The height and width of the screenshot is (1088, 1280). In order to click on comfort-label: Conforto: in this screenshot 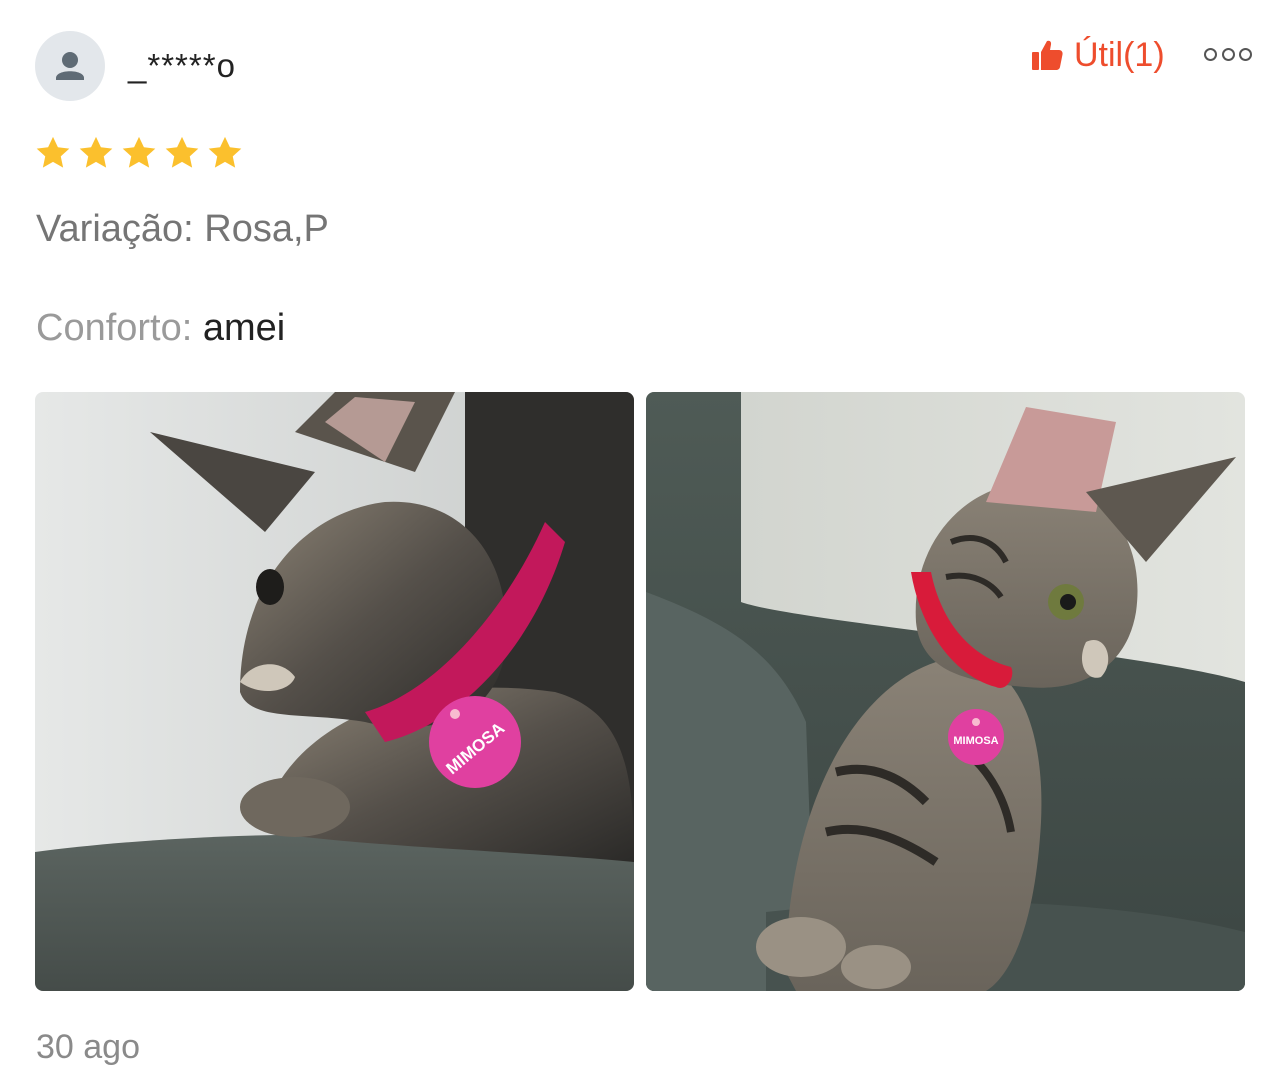, I will do `click(119, 328)`.